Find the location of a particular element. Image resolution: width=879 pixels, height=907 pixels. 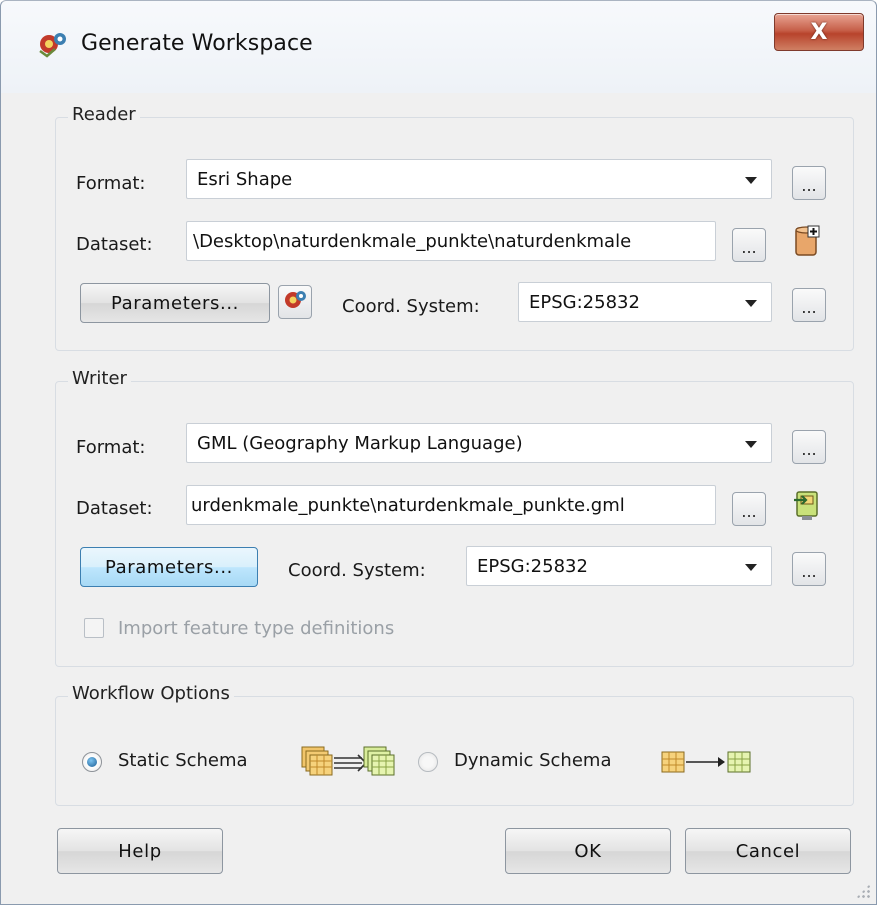

window-title: Generate Workspace is located at coordinates (197, 43).